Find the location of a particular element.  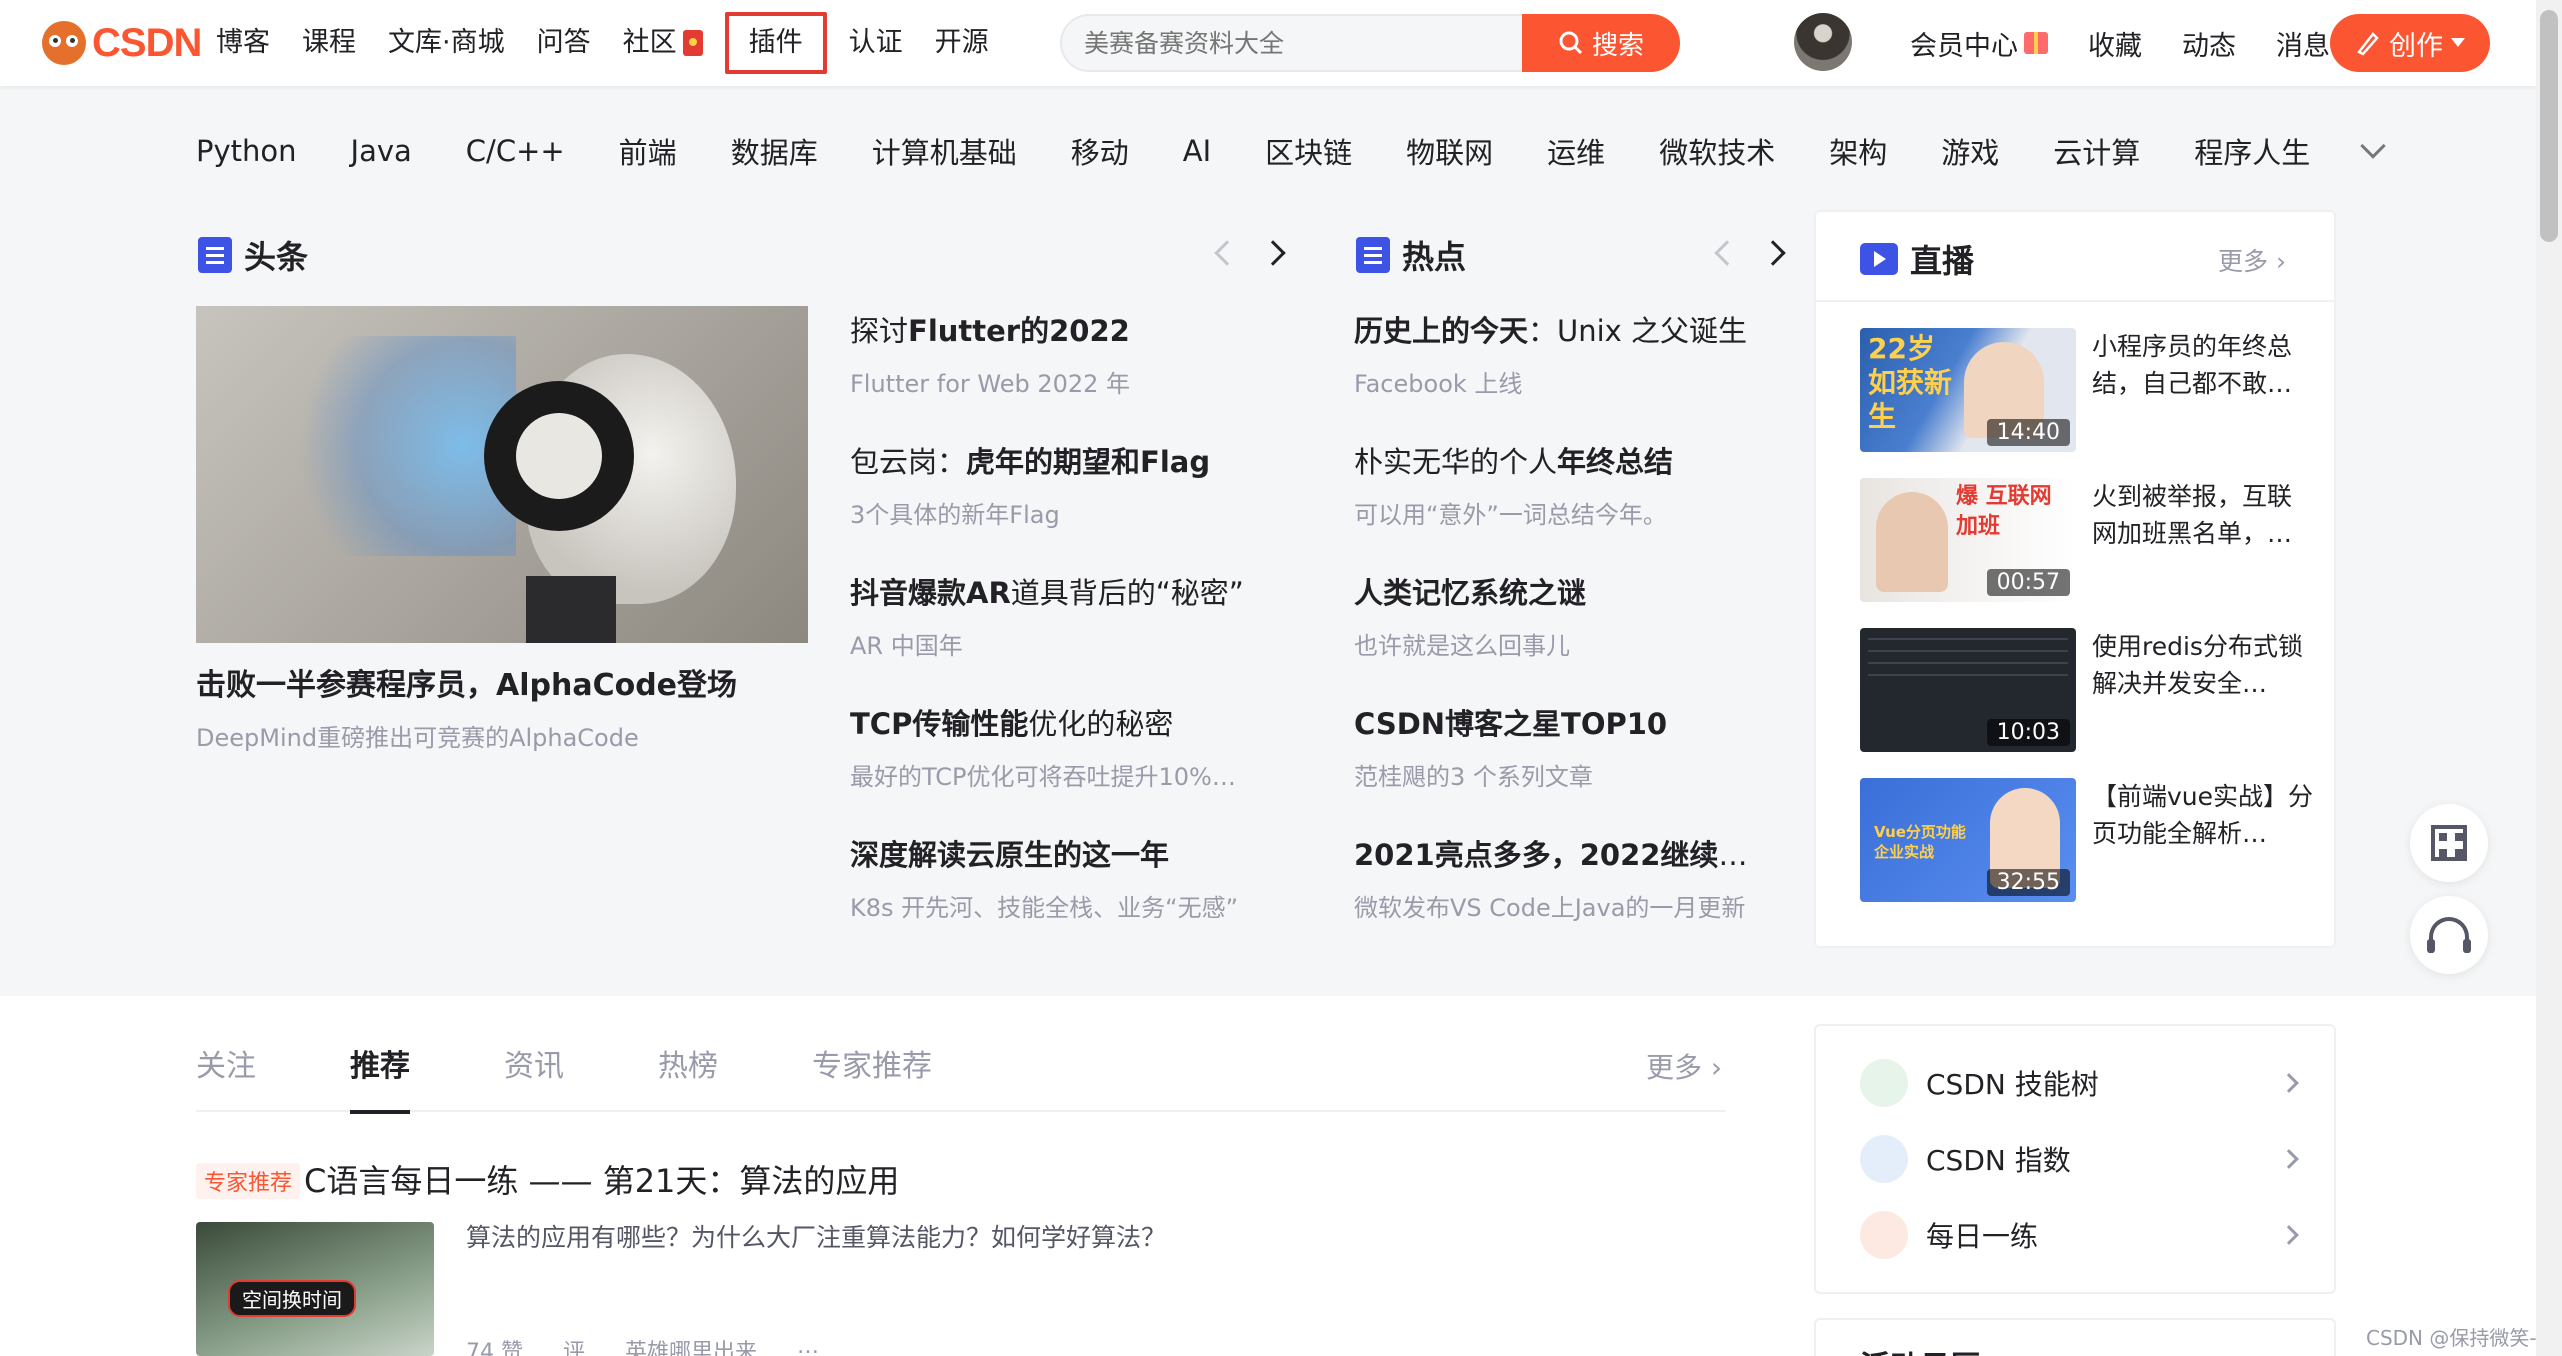

category-blockchain: 区块链 is located at coordinates (1308, 151).